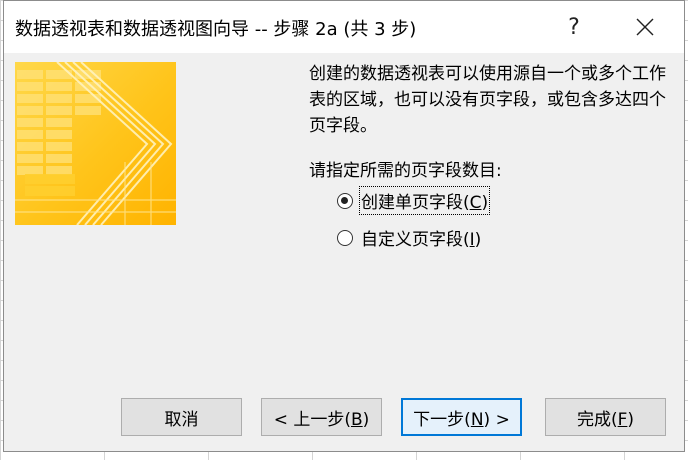  Describe the element at coordinates (345, 200) in the screenshot. I see `radio-button-checked` at that location.